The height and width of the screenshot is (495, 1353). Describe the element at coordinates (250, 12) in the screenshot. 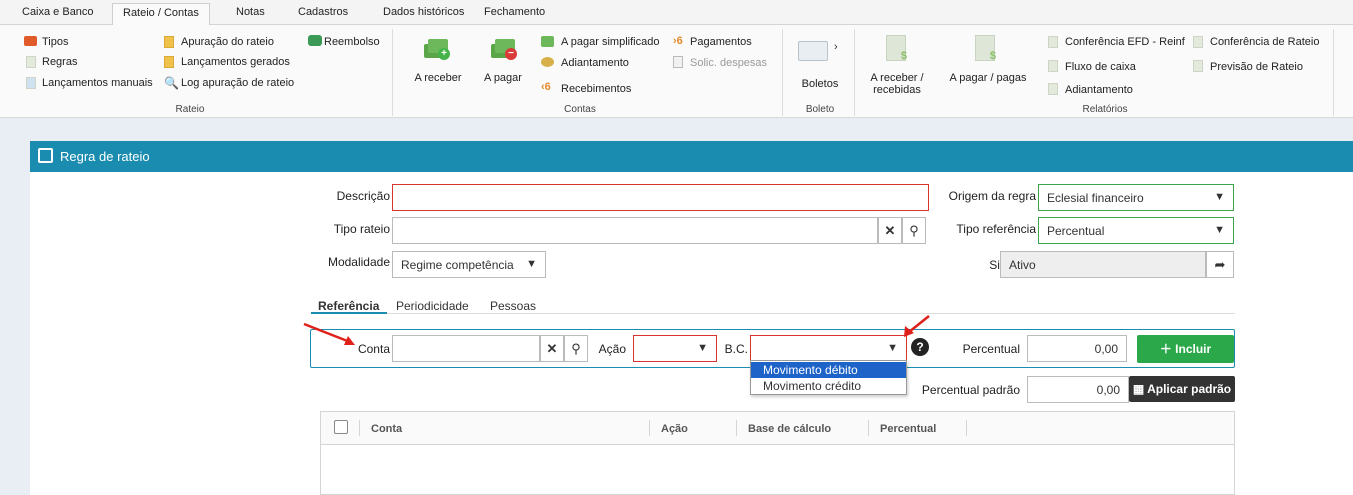

I see `tab-notas: Notas` at that location.